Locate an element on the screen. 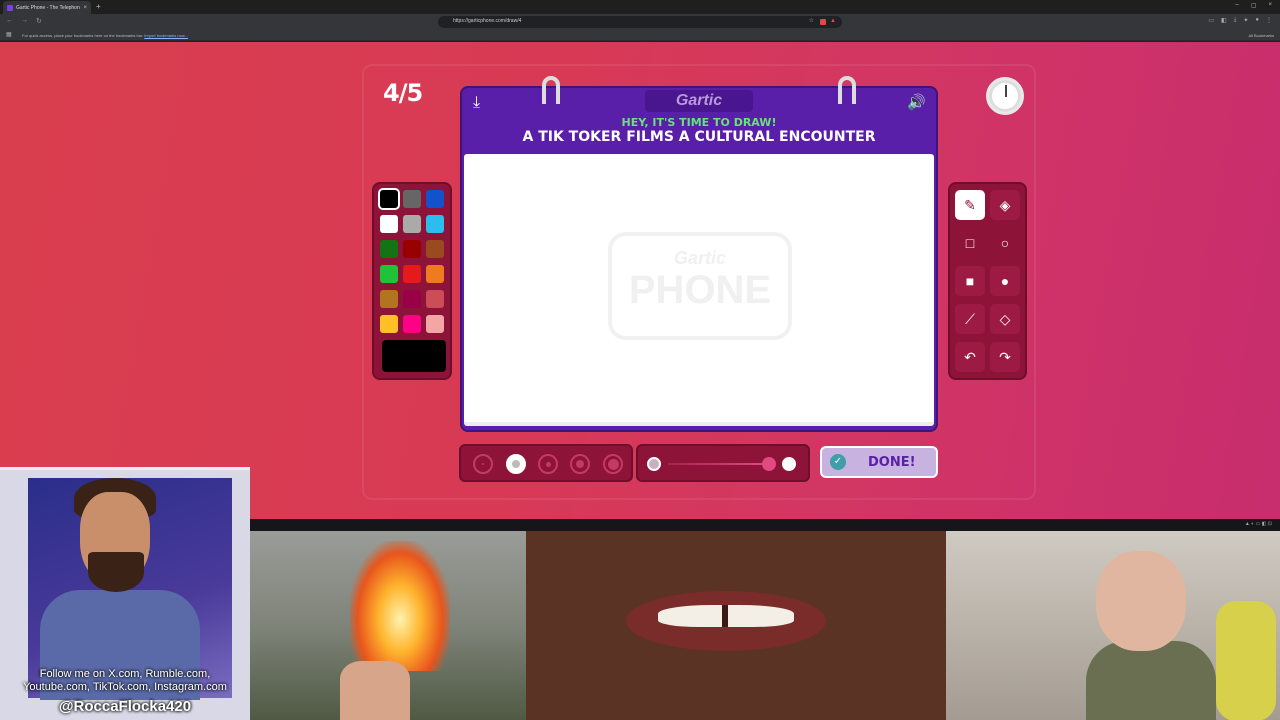 Image resolution: width=1280 pixels, height=720 pixels. rectangle-filled-tool-icon: ■ is located at coordinates (970, 281).